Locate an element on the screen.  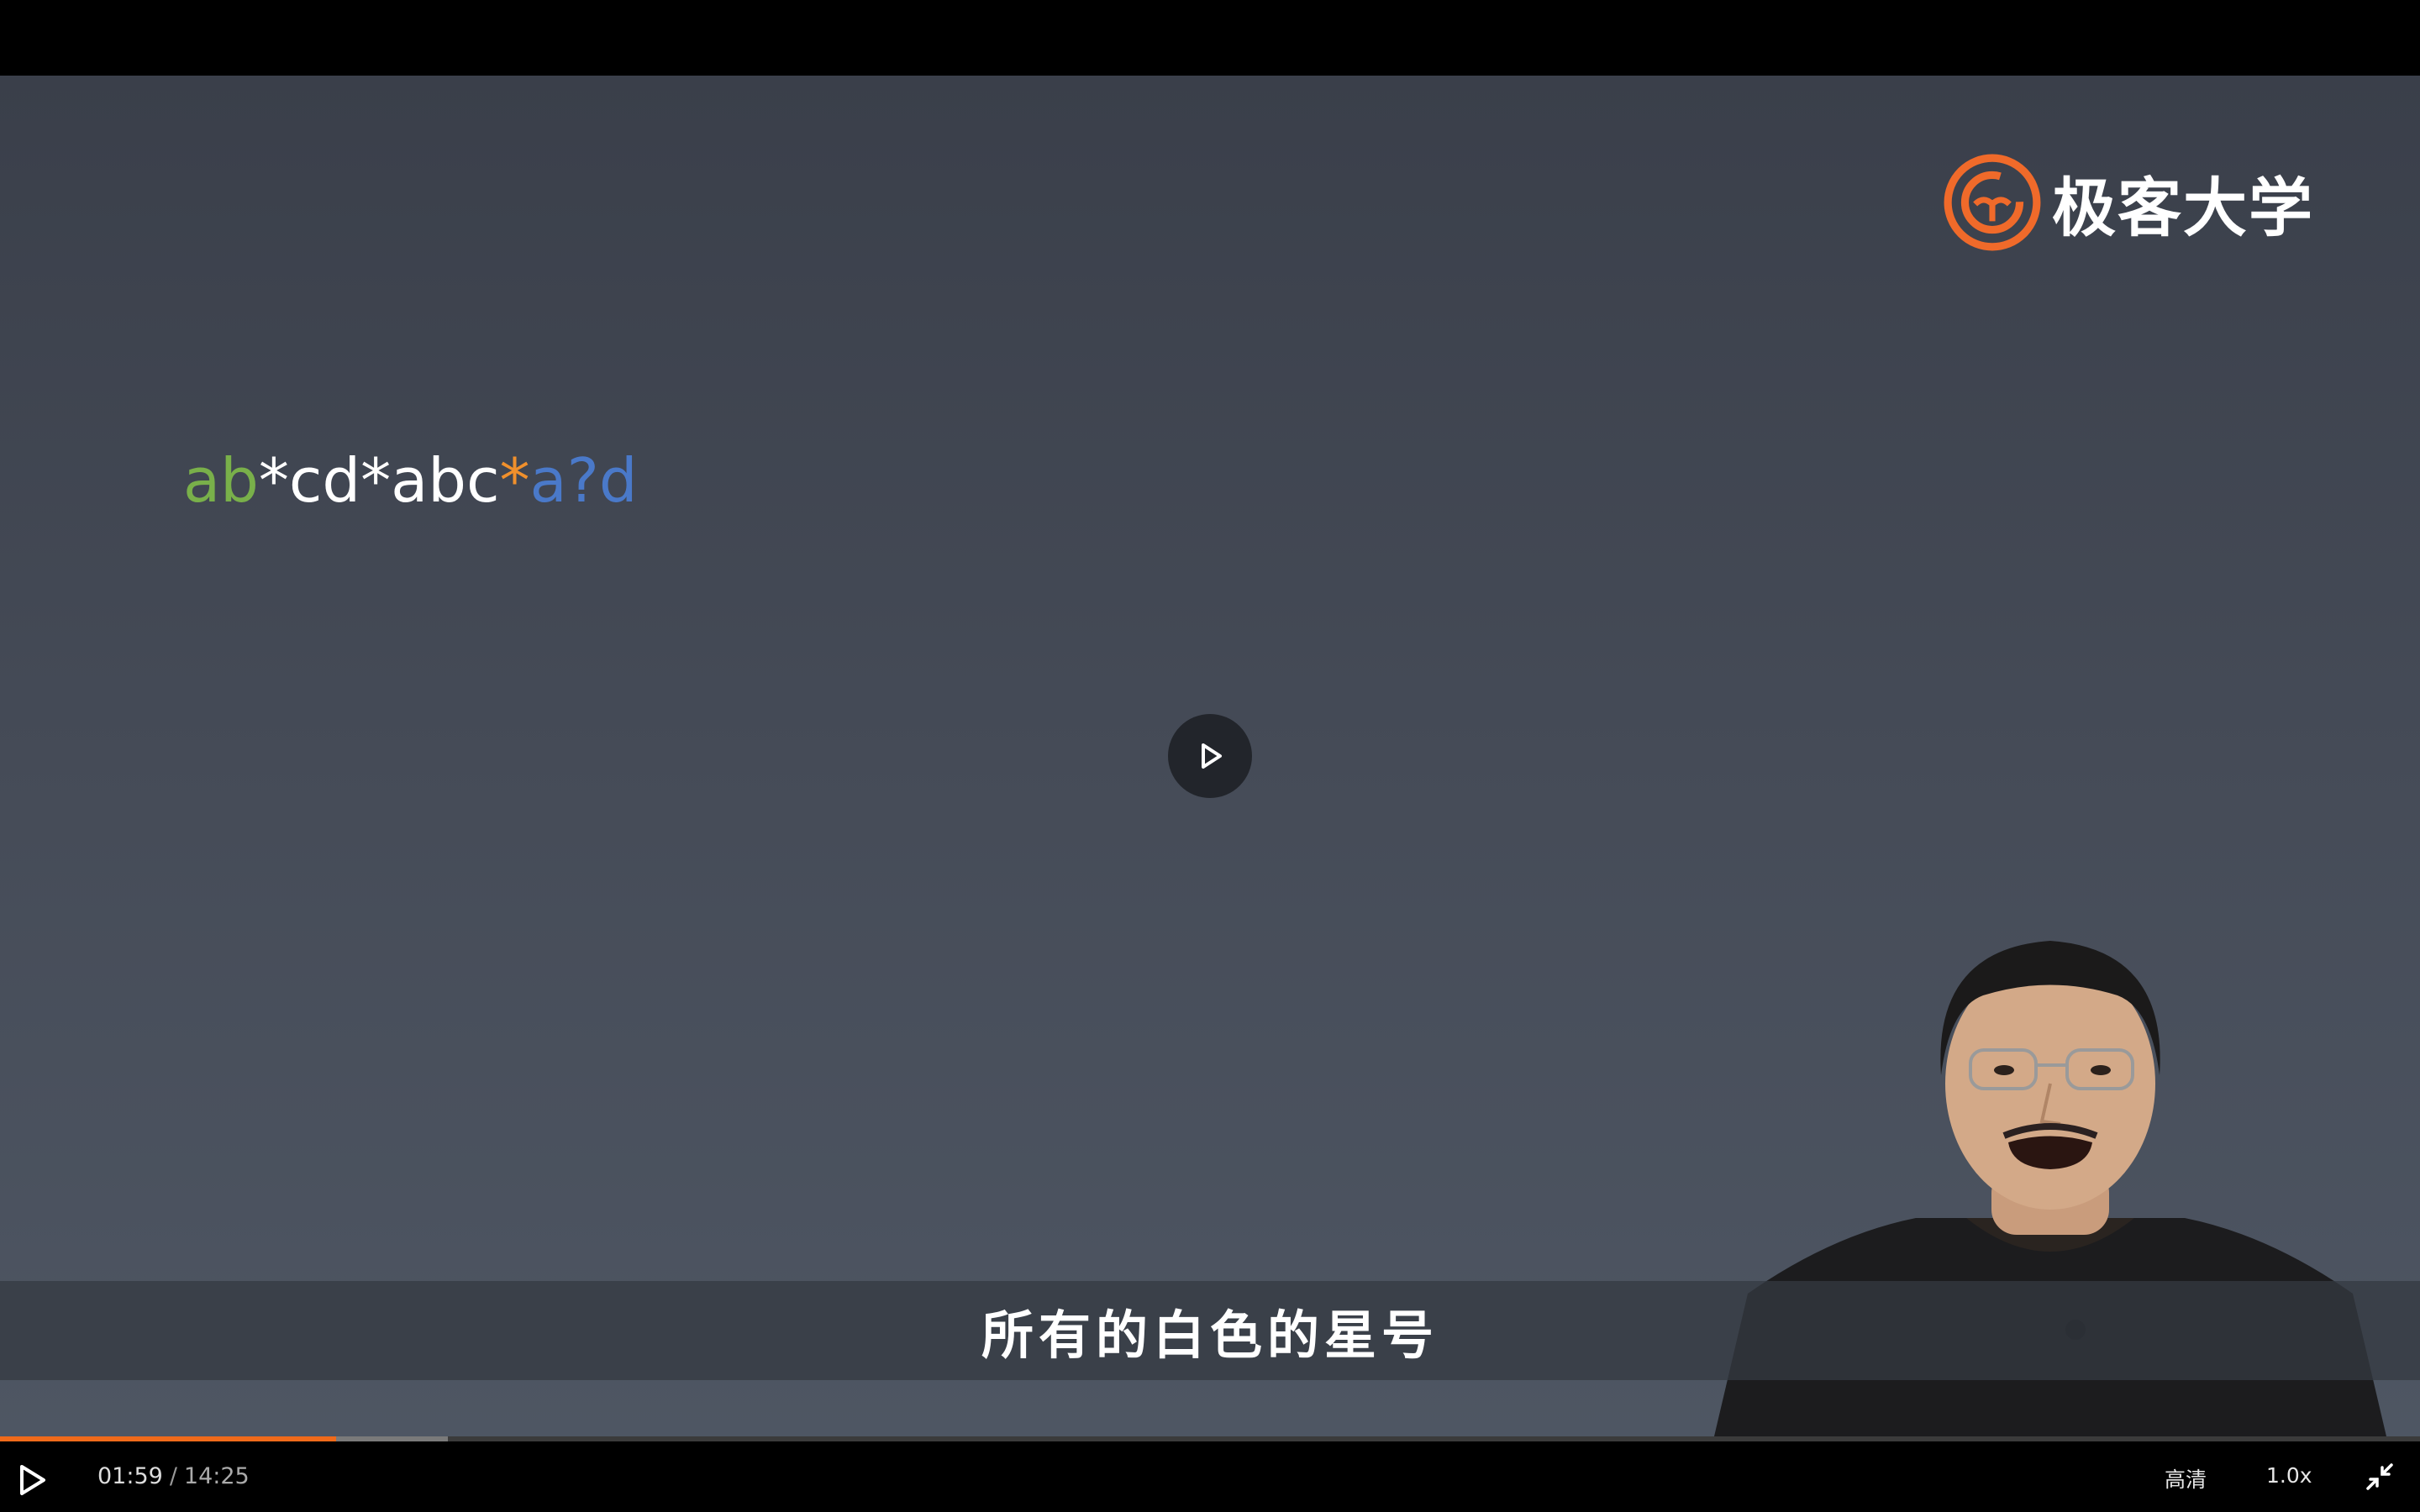
subtitle-text: 所有的白色的星号 is located at coordinates (1210, 1335).